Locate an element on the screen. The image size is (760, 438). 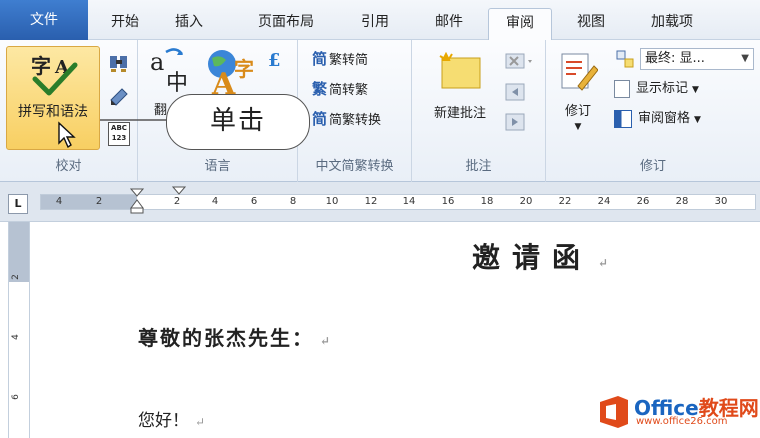
vruler-number: 2 is located at coordinates (15, 277).